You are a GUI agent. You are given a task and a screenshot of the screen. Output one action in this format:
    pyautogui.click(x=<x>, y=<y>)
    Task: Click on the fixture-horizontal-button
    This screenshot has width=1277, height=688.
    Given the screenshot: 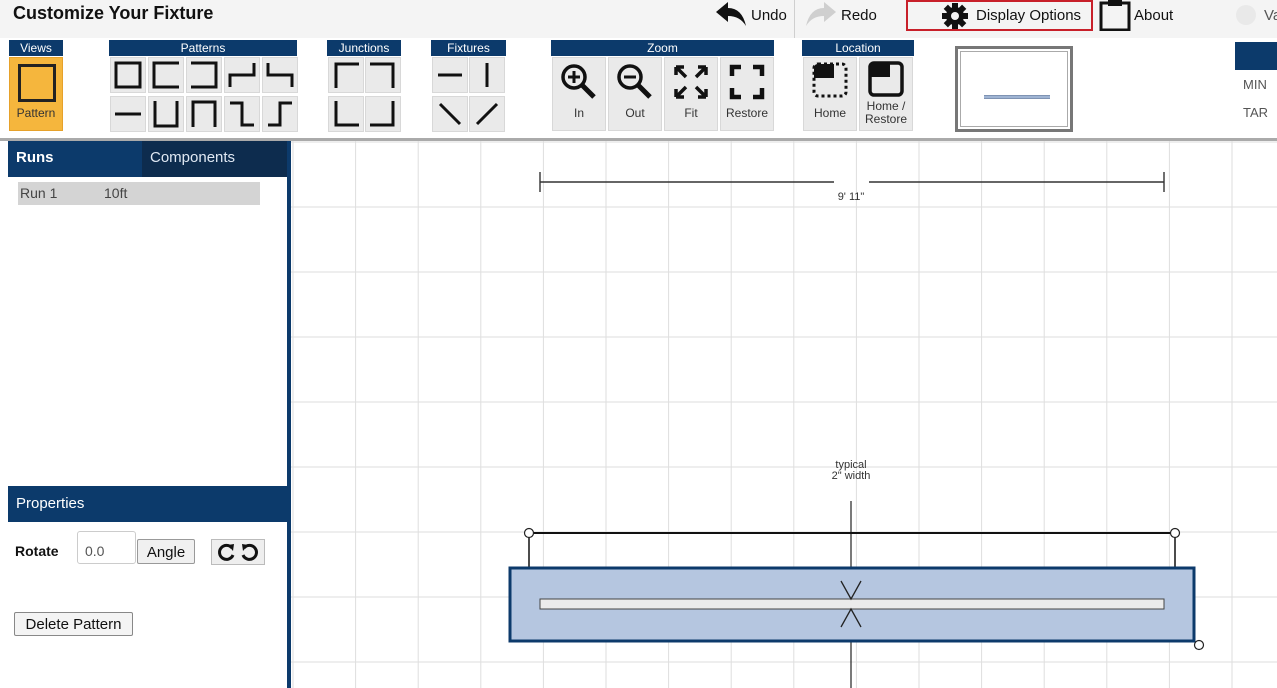 What is the action you would take?
    pyautogui.click(x=450, y=75)
    